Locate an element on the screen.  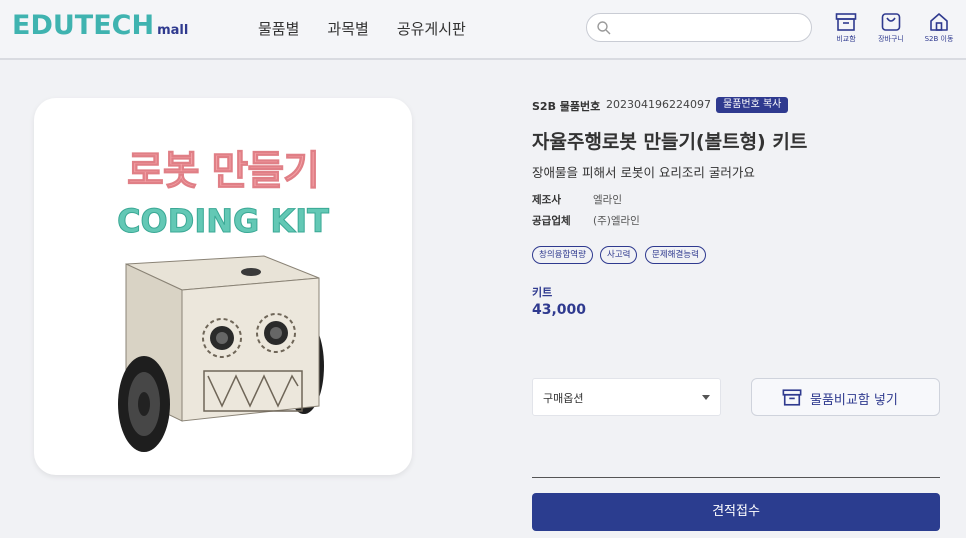
manufacturer-value: 엘라인 is located at coordinates (607, 200).